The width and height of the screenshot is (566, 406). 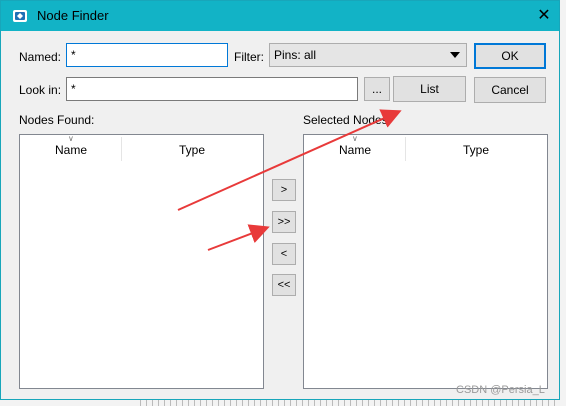 I want to click on annotation-arrow-to-add-all, so click(x=238, y=237).